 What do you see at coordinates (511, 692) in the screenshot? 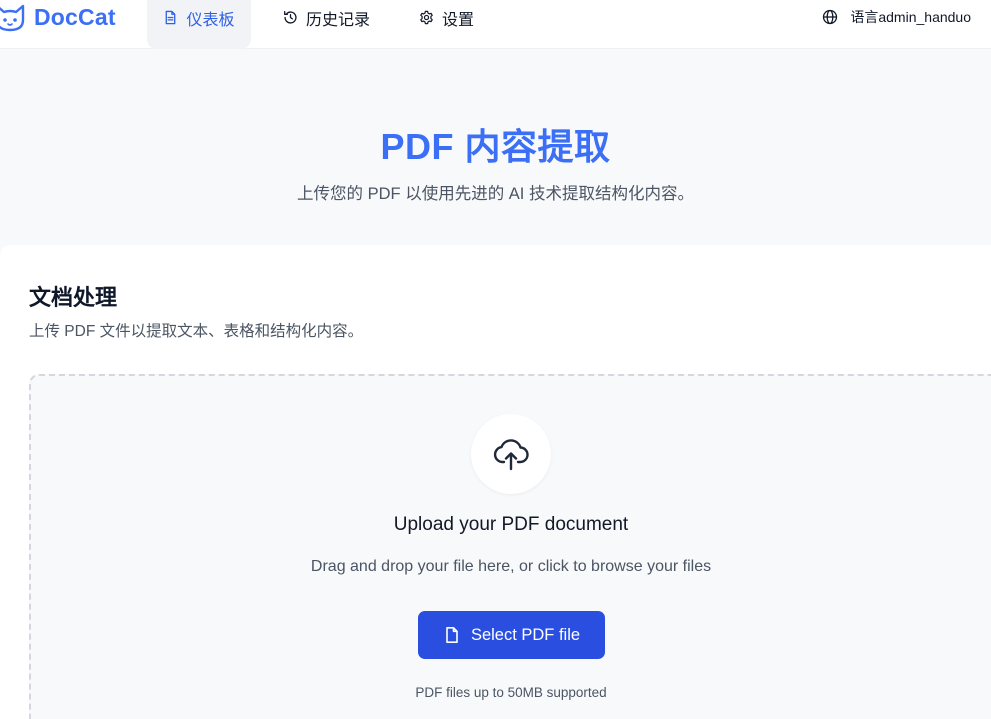
I see `file-size-note: PDF files up to 50MB supported` at bounding box center [511, 692].